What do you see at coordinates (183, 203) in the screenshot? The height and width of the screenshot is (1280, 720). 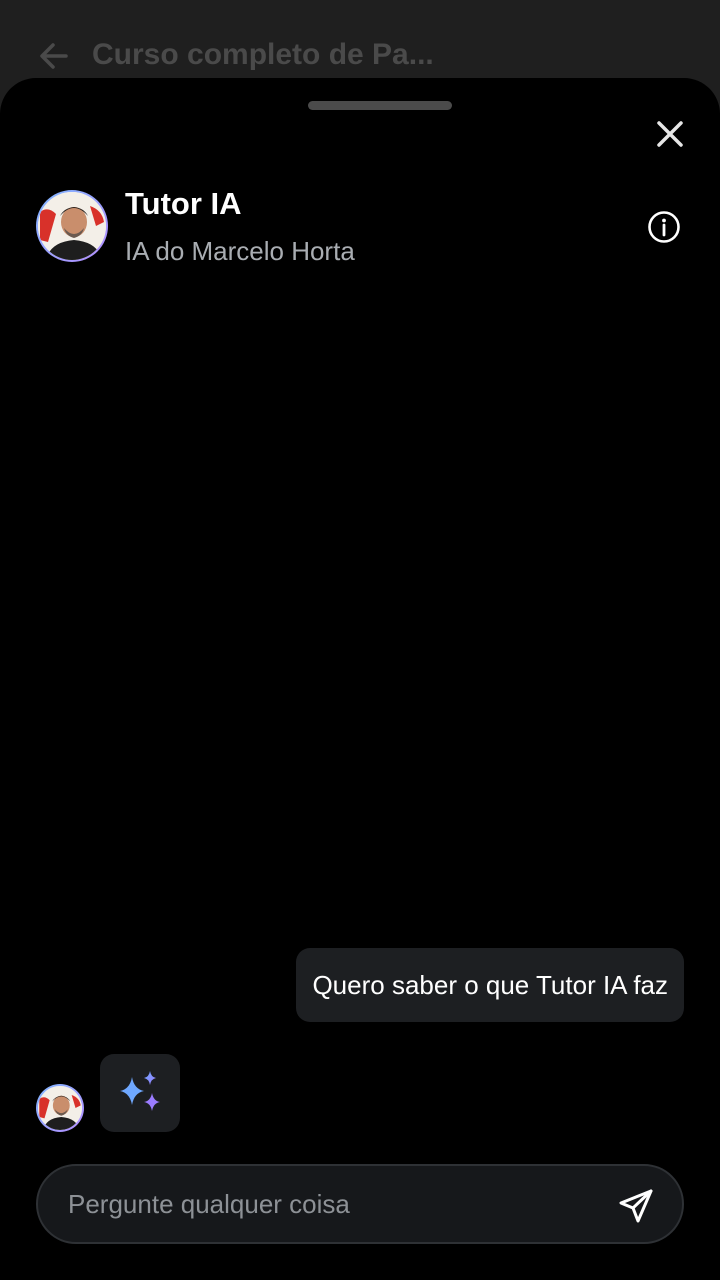 I see `tutor-title: Tutor IA` at bounding box center [183, 203].